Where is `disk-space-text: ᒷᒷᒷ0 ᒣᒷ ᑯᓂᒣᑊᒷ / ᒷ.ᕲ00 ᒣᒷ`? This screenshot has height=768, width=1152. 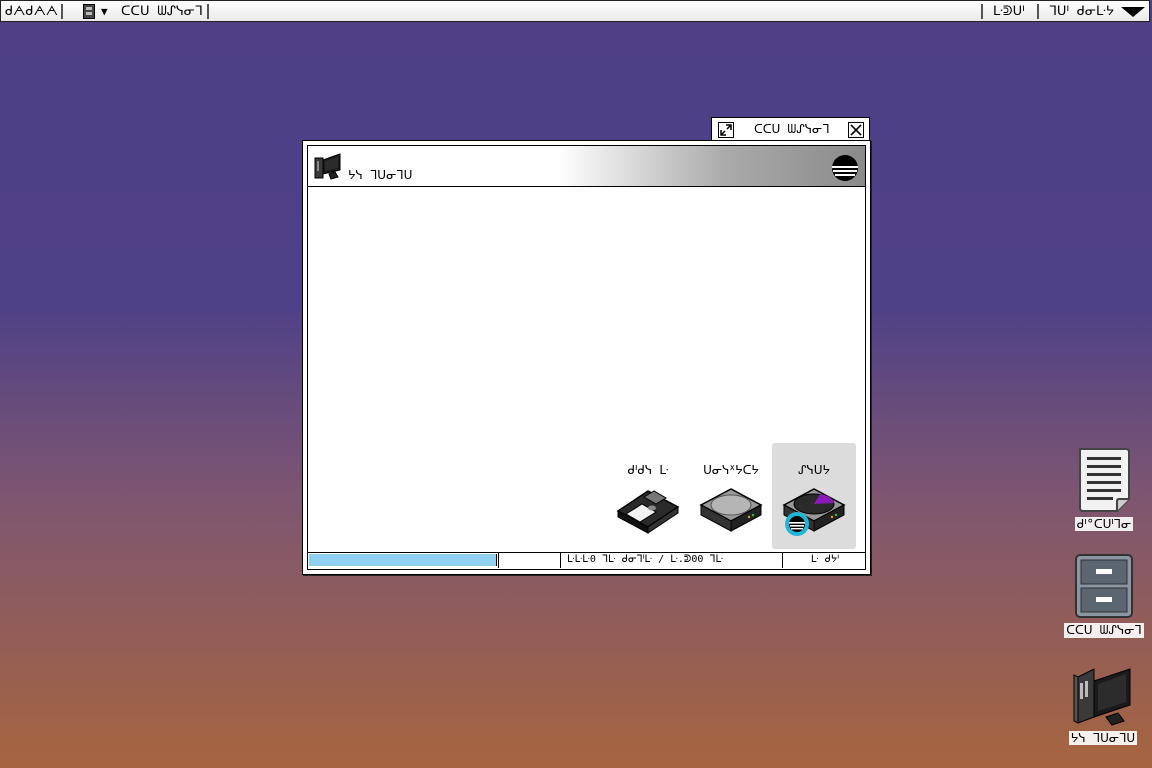 disk-space-text: ᒷᒷᒷ0 ᒣᒷ ᑯᓂᒣᑊᒷ / ᒷ.ᕲ00 ᒣᒷ is located at coordinates (671, 560).